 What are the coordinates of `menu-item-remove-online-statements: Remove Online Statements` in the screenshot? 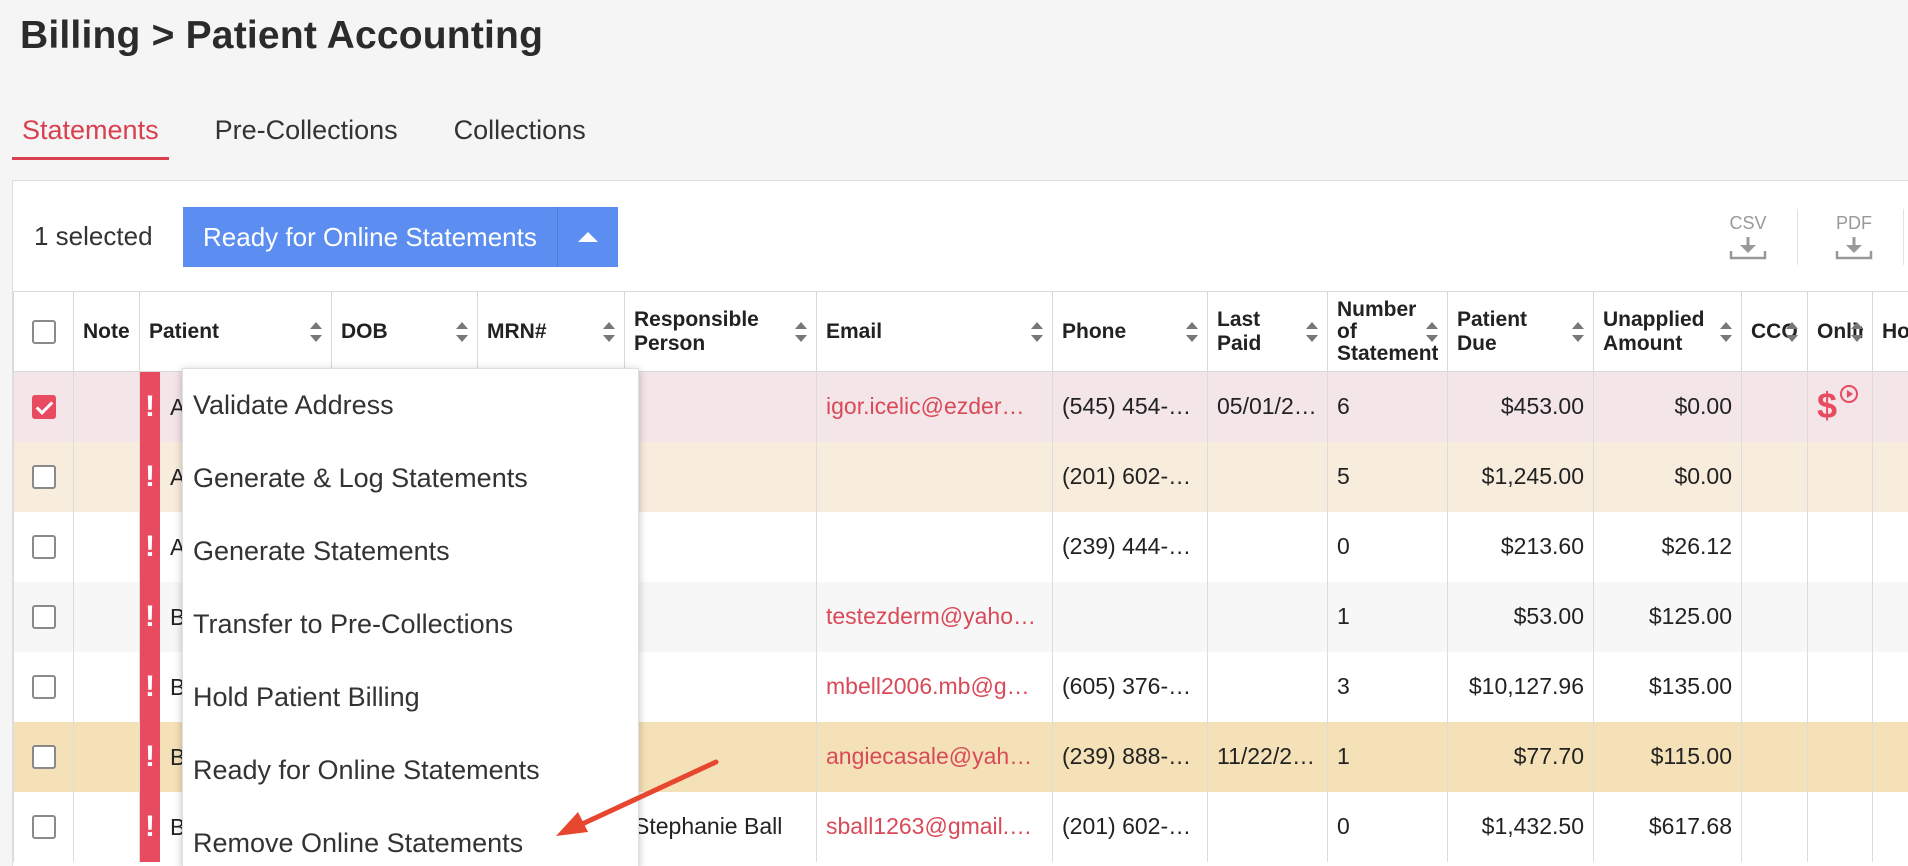 It's located at (410, 836).